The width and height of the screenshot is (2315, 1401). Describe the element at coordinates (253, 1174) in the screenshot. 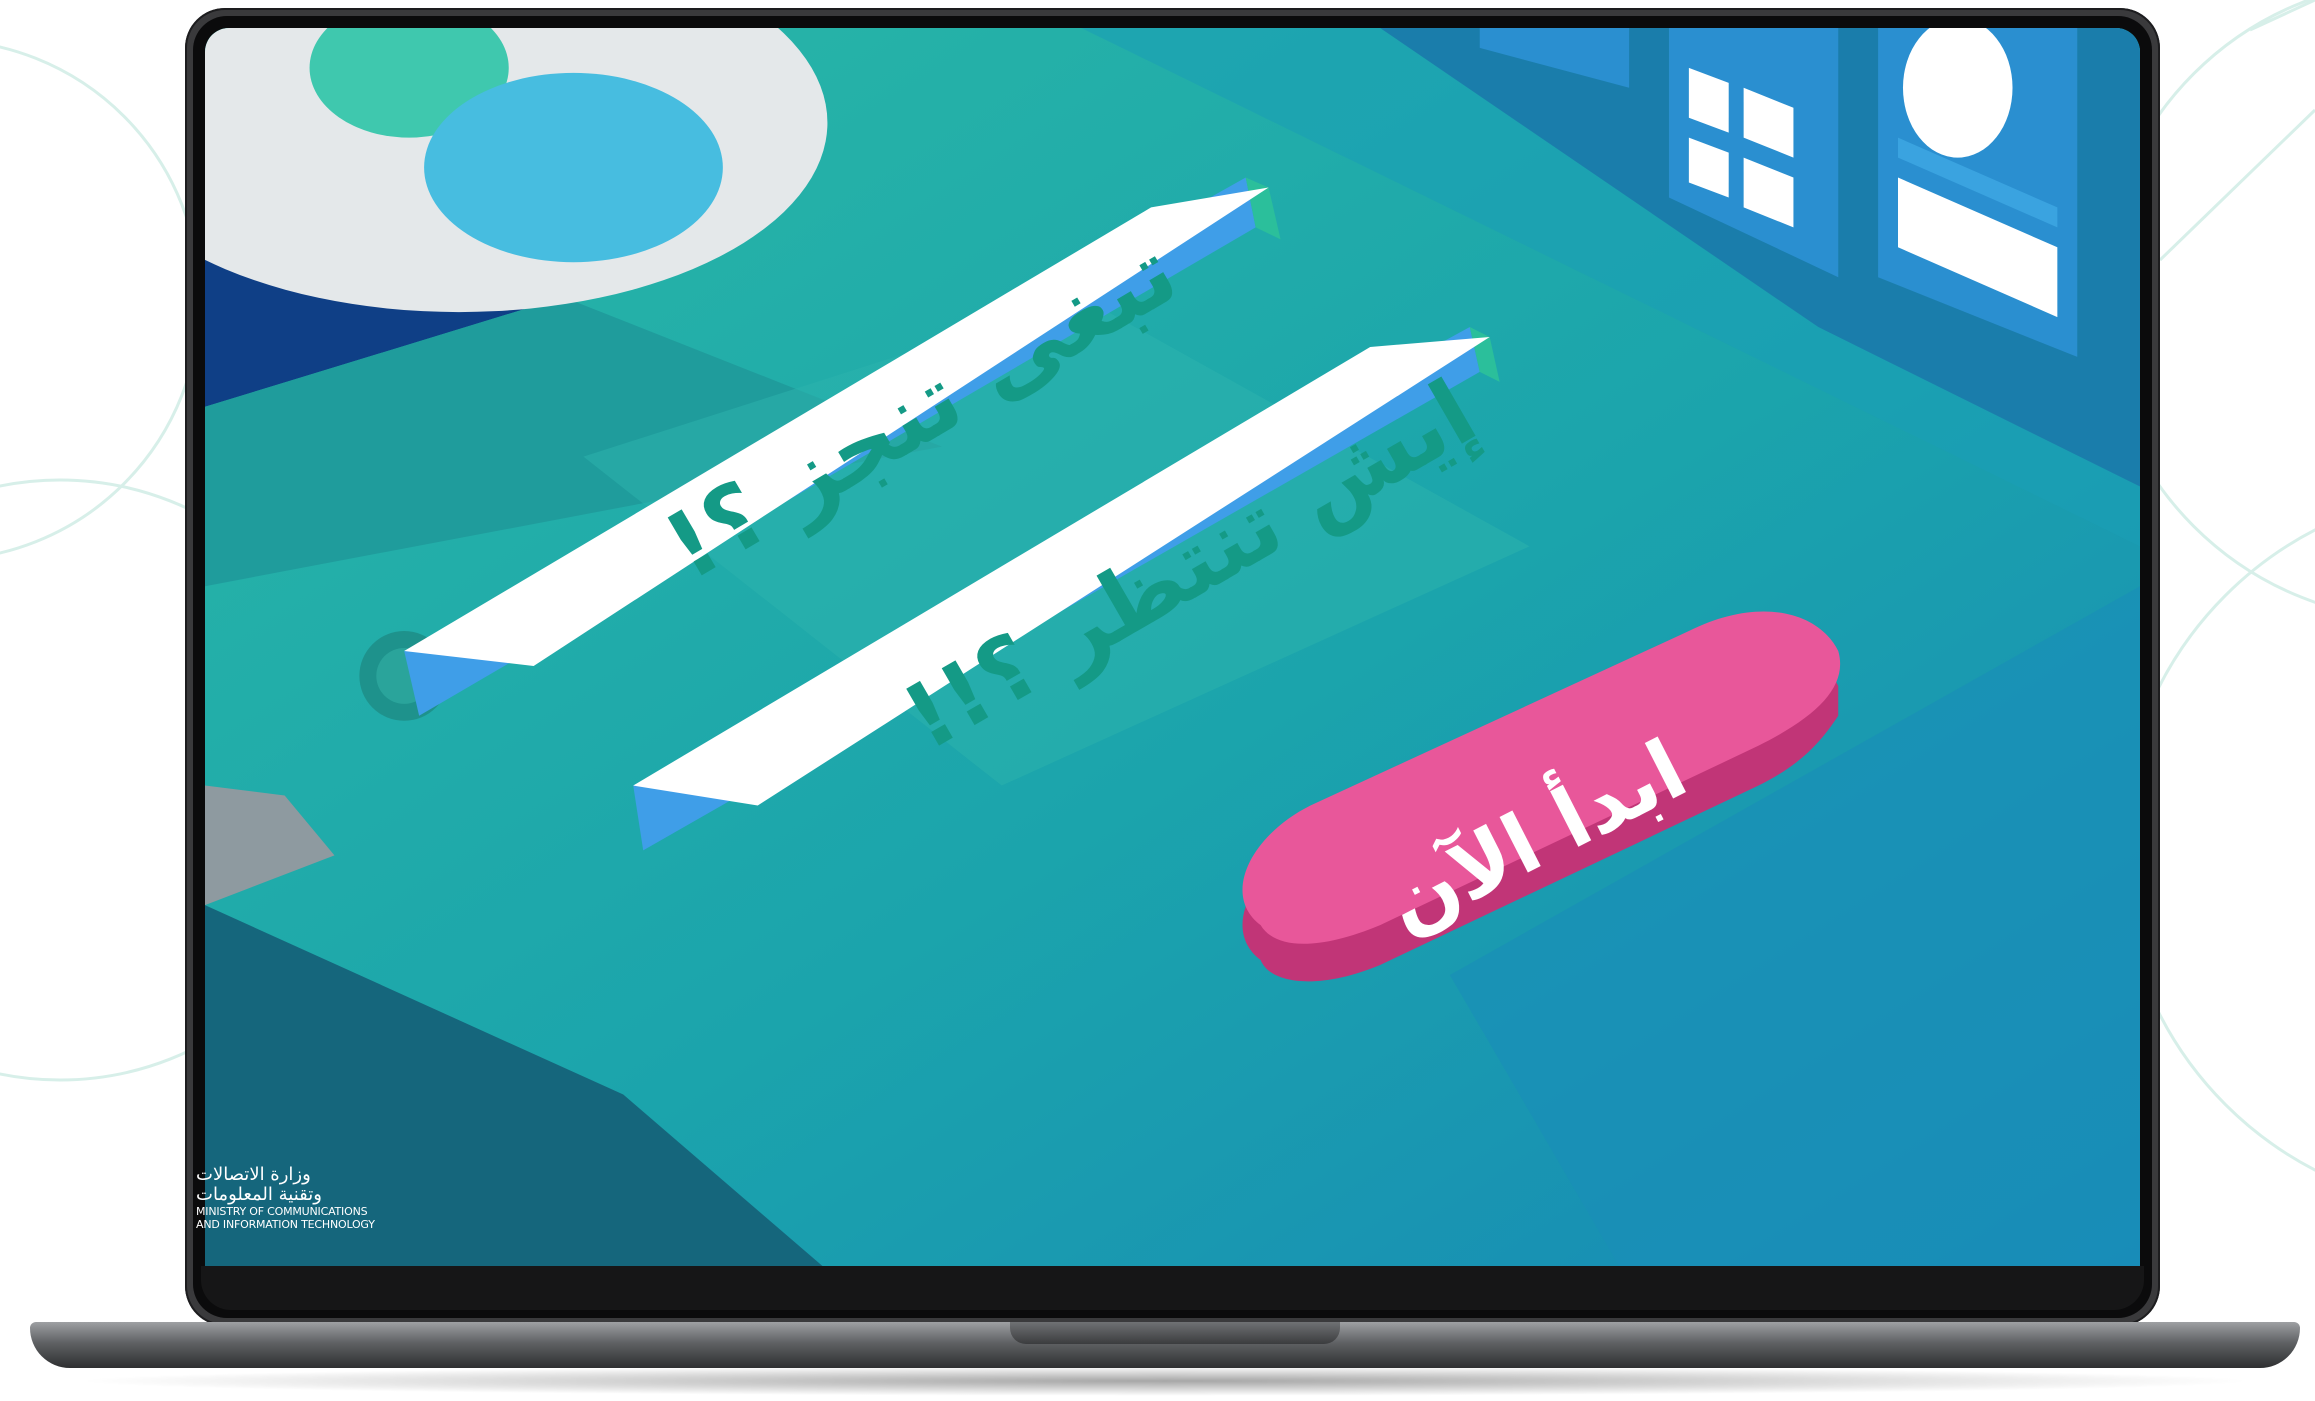

I see `logo-arabic-line-1: وزارة الاتصالات` at that location.